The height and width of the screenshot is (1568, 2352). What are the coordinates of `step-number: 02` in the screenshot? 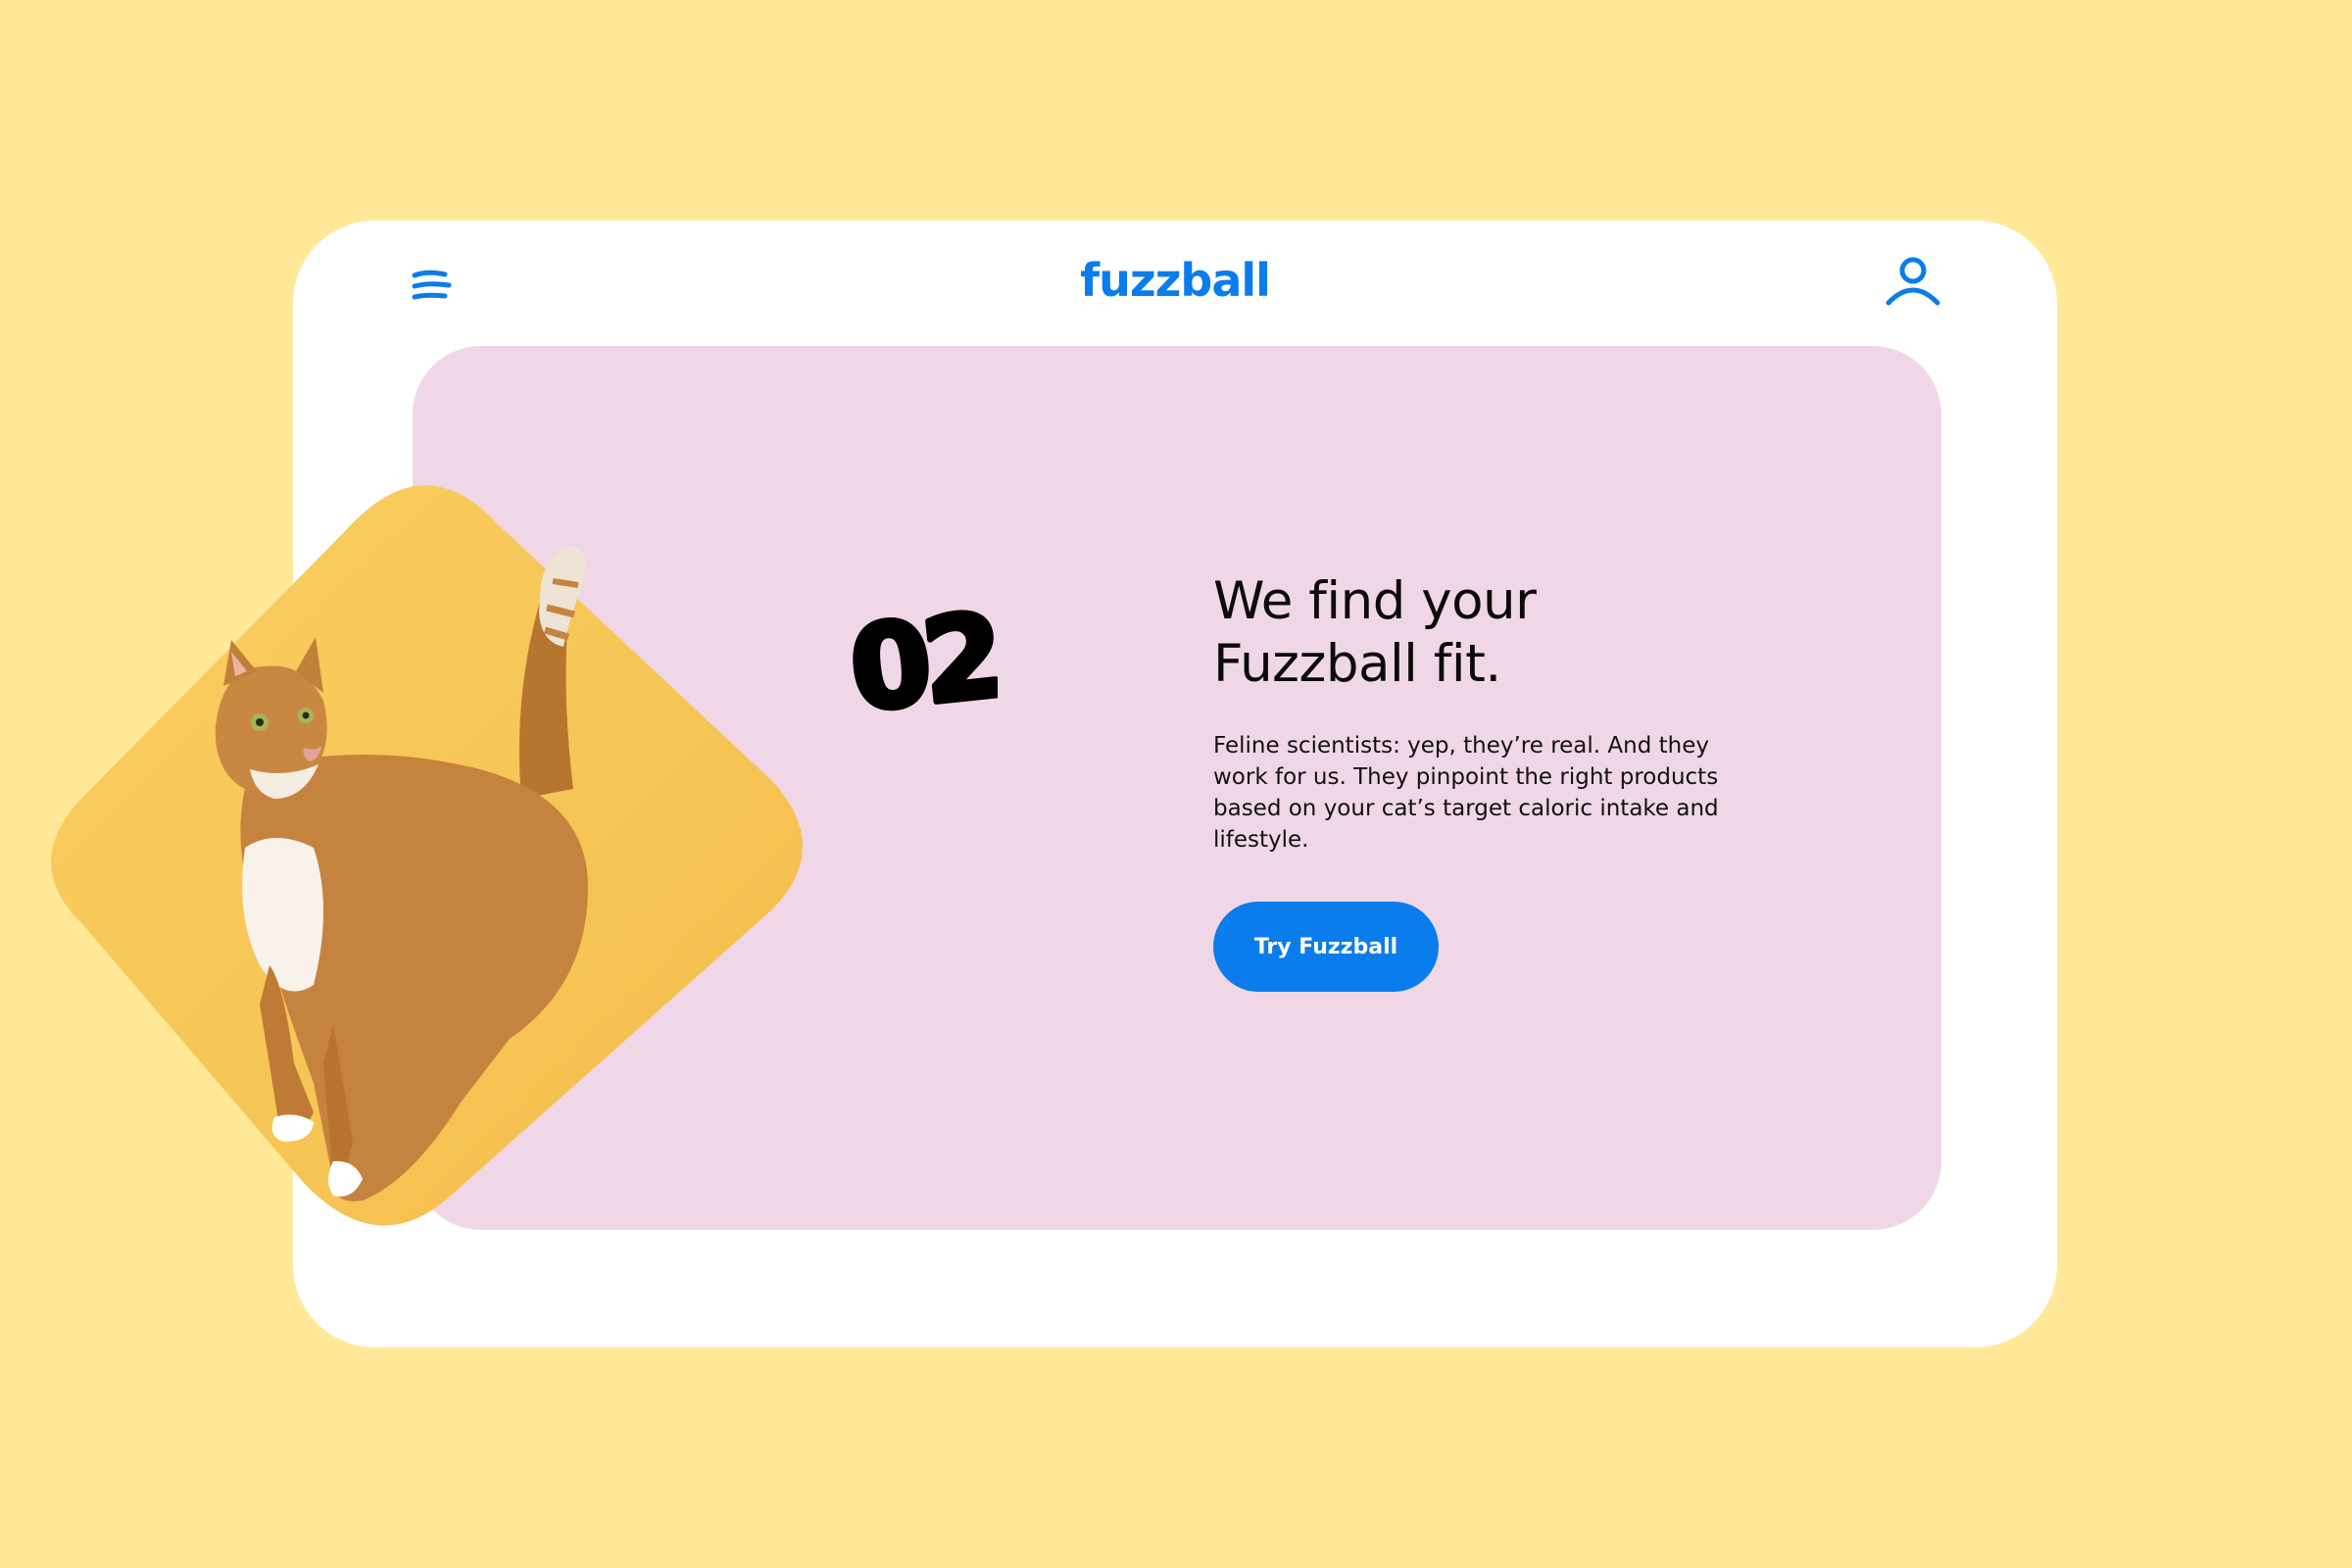 It's located at (924, 663).